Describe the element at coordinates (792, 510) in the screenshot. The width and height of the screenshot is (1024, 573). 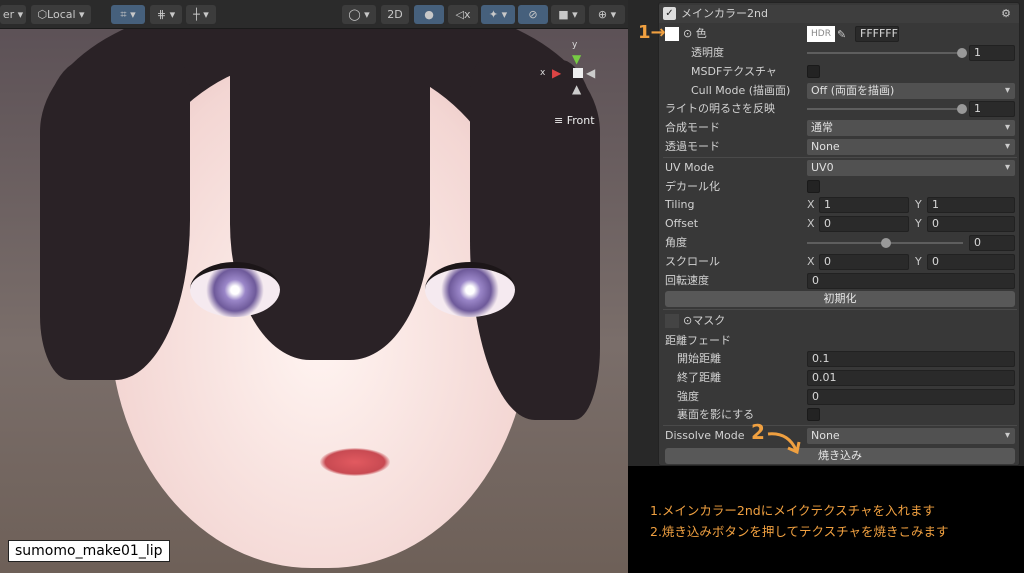
I see `instruction-1: 1.メインカラー2ndにメイクテクスチャを入れます` at that location.